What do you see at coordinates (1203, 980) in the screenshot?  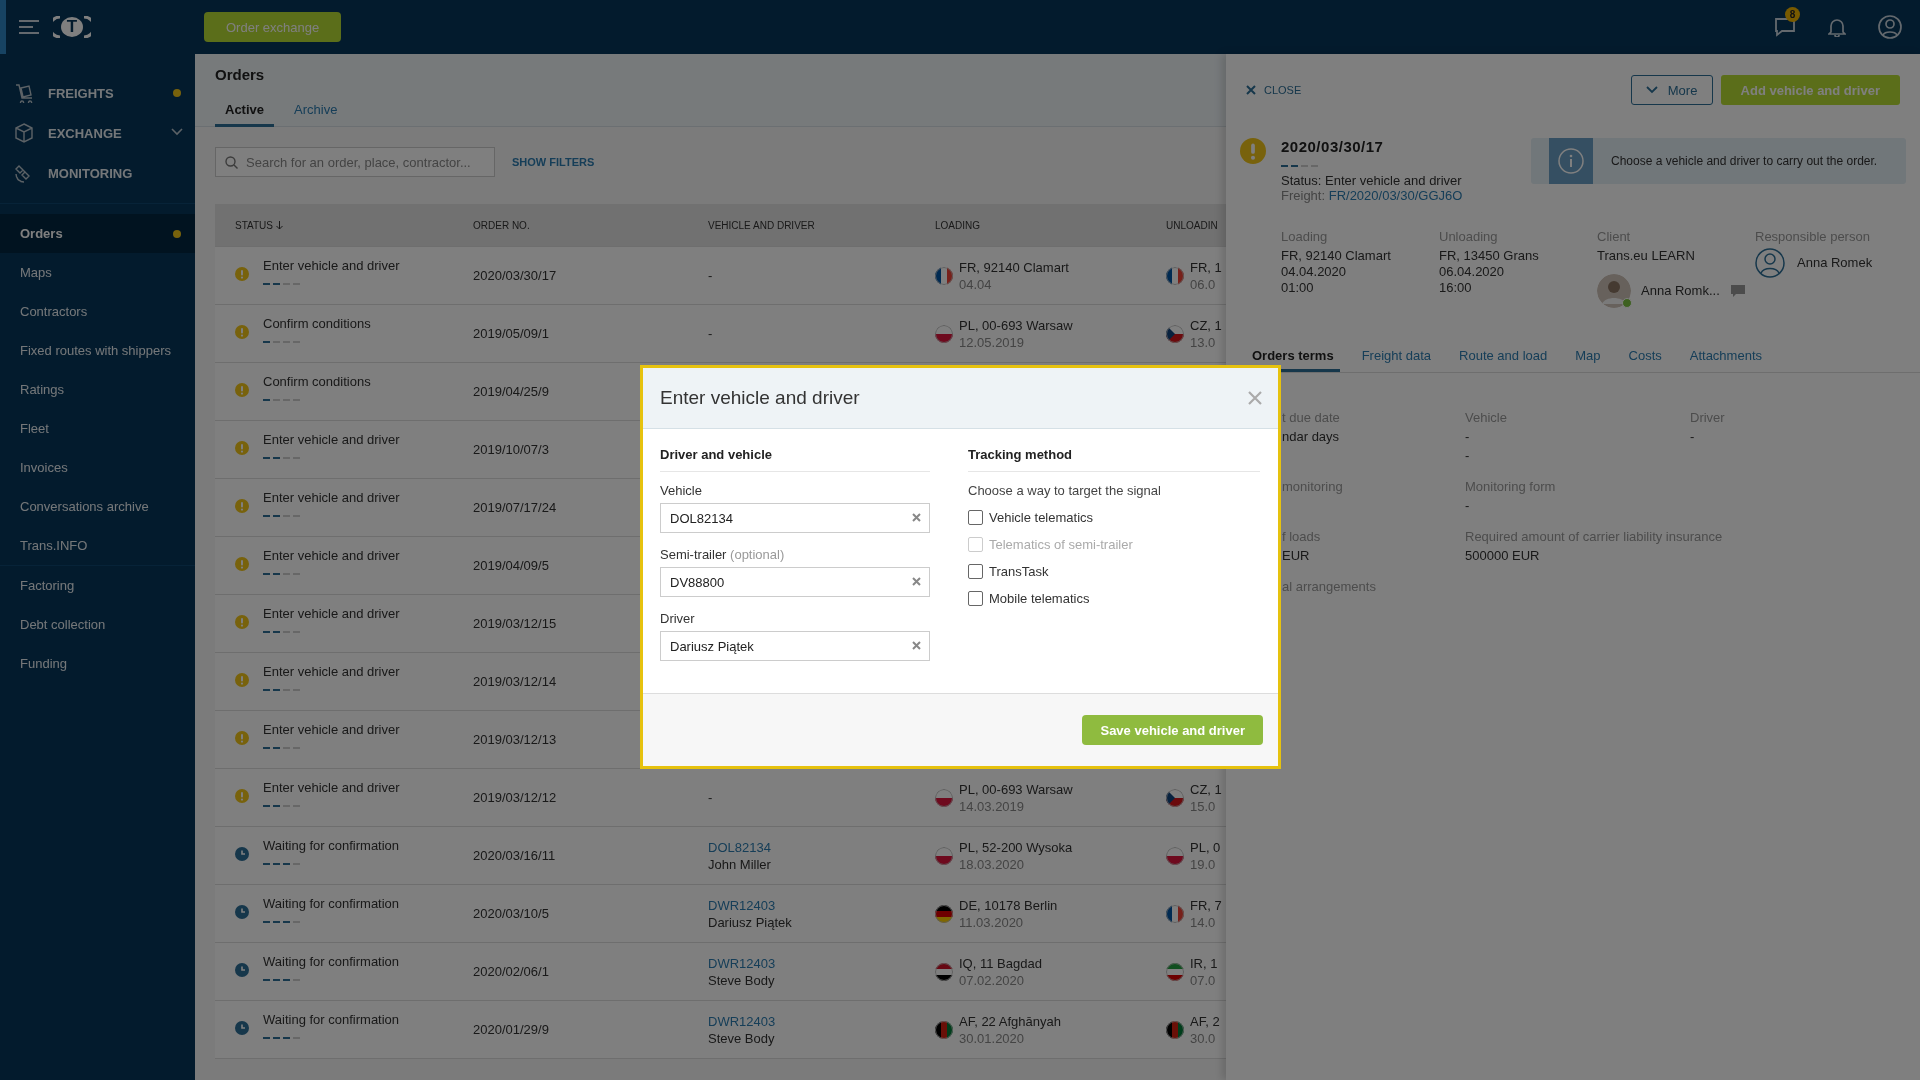 I see `date-text: 07.0` at bounding box center [1203, 980].